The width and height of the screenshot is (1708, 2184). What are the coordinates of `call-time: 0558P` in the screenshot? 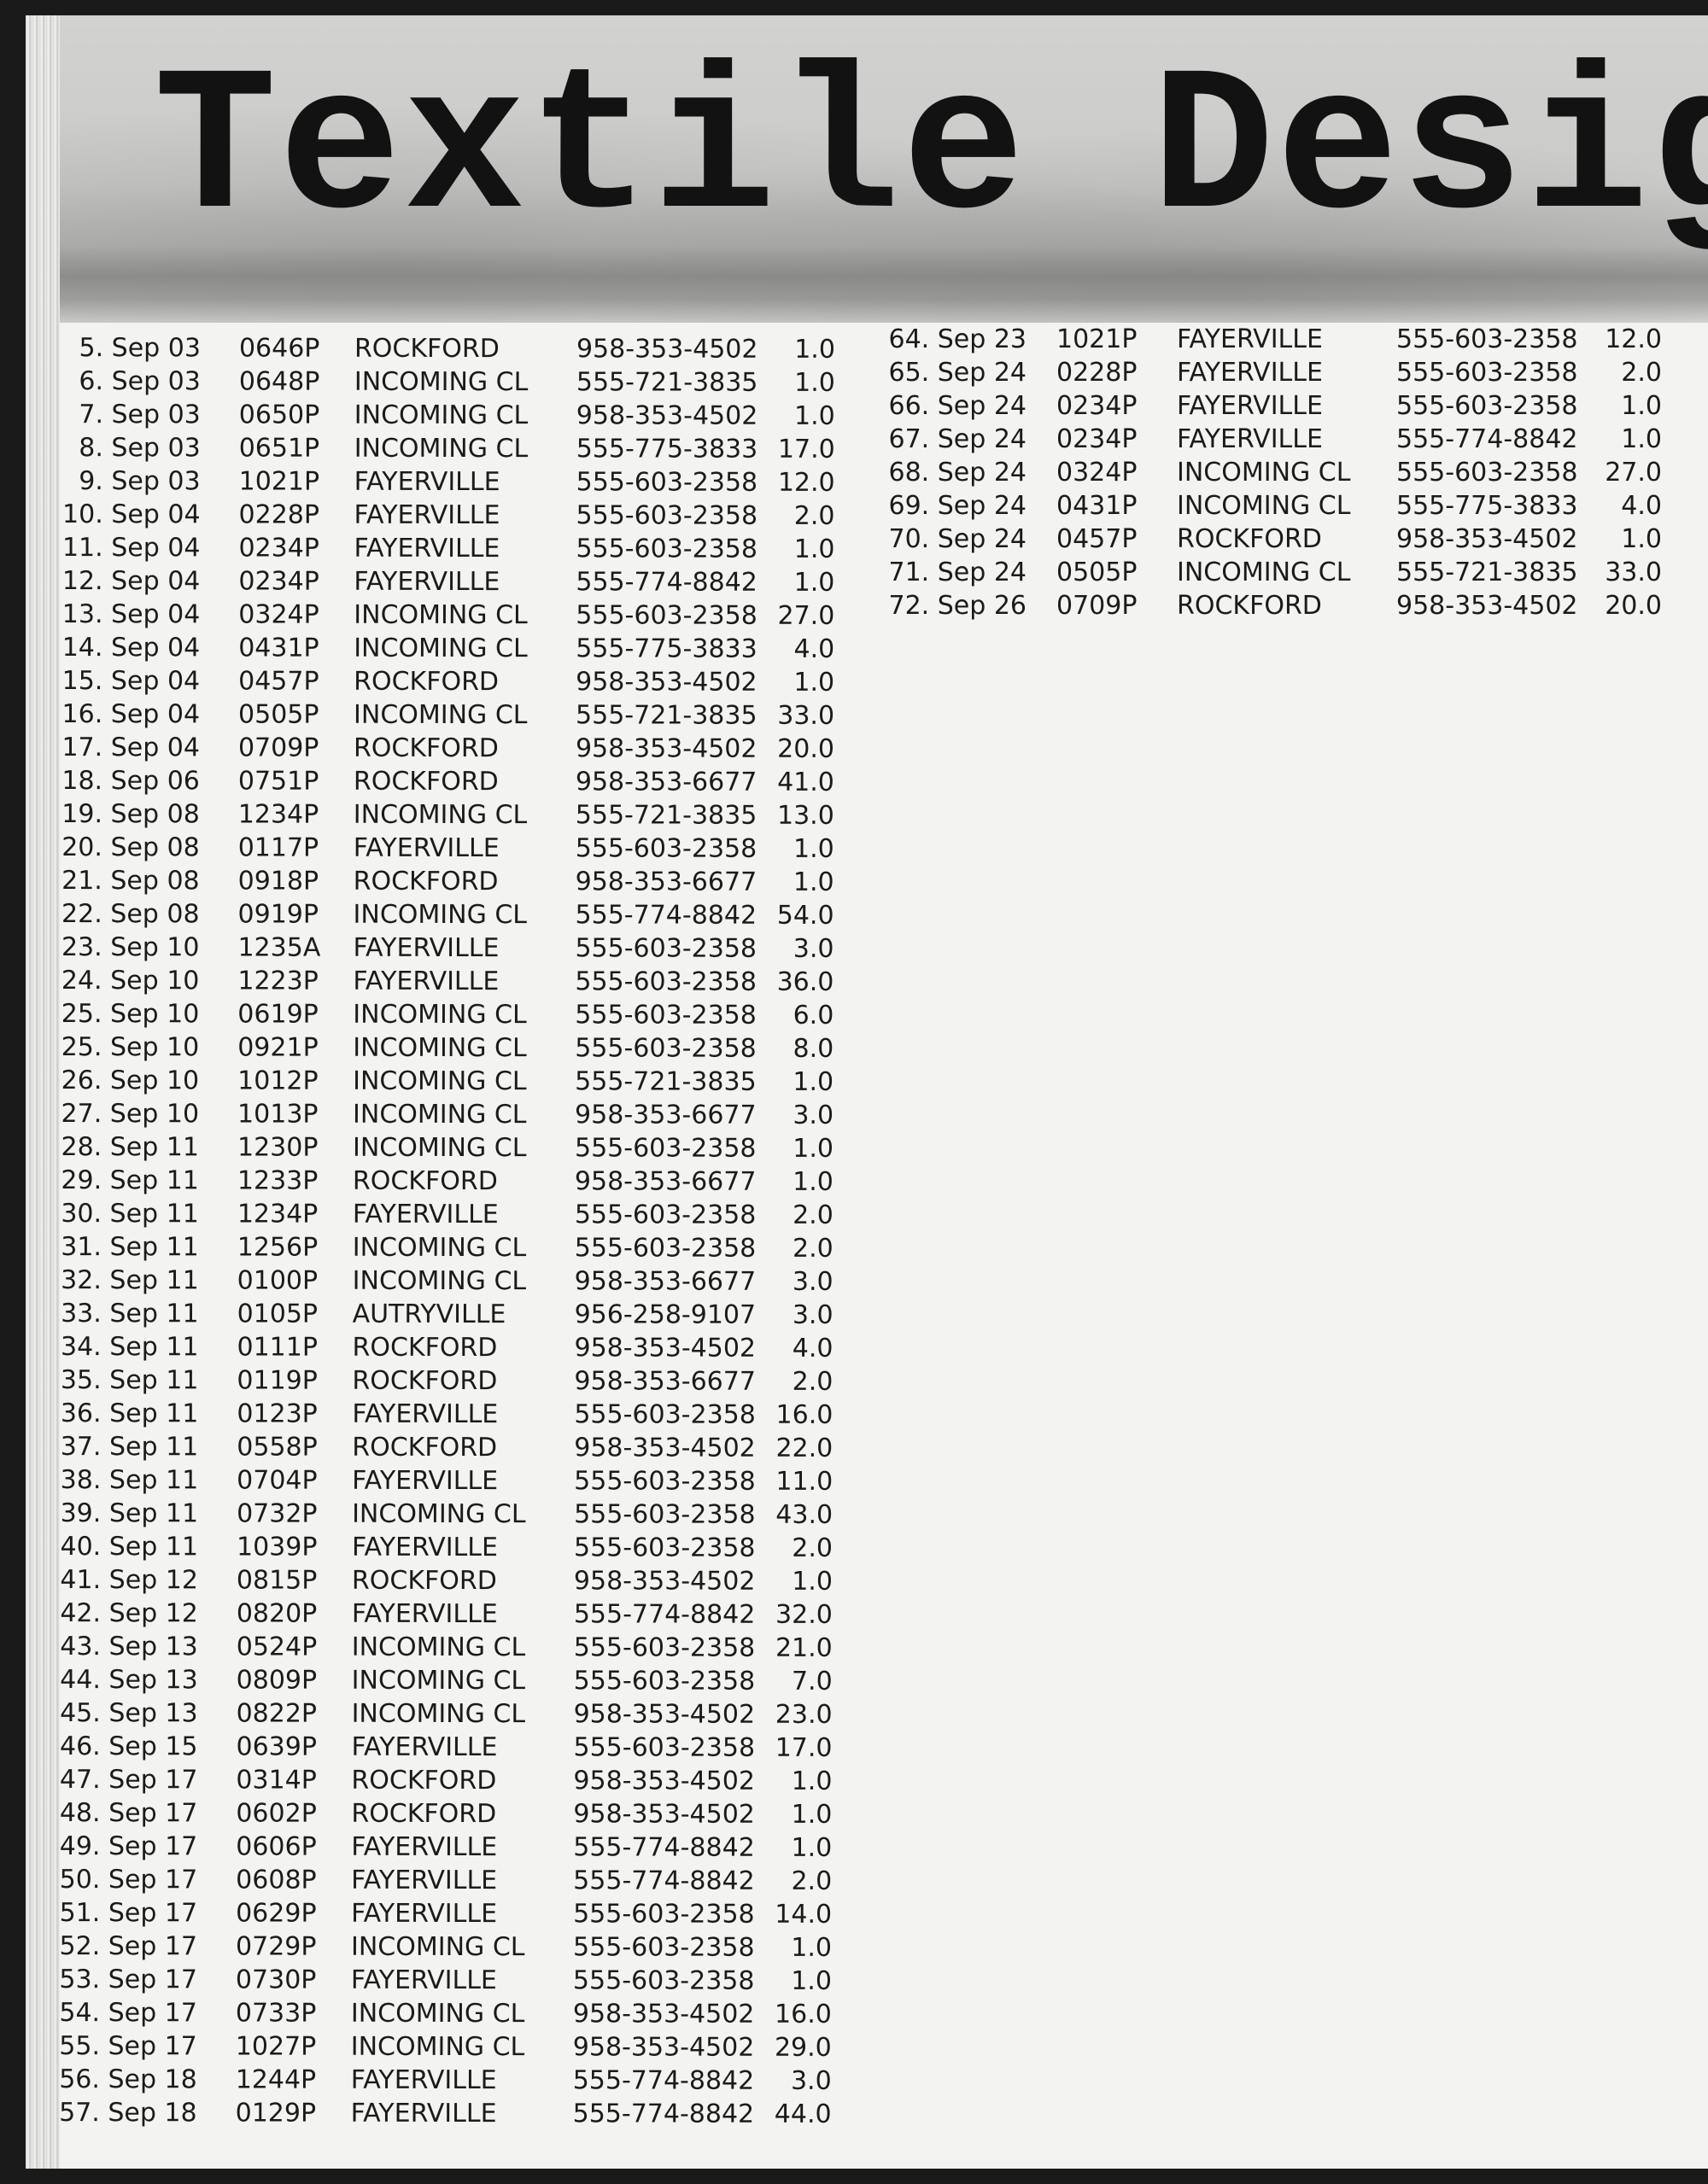 It's located at (277, 1448).